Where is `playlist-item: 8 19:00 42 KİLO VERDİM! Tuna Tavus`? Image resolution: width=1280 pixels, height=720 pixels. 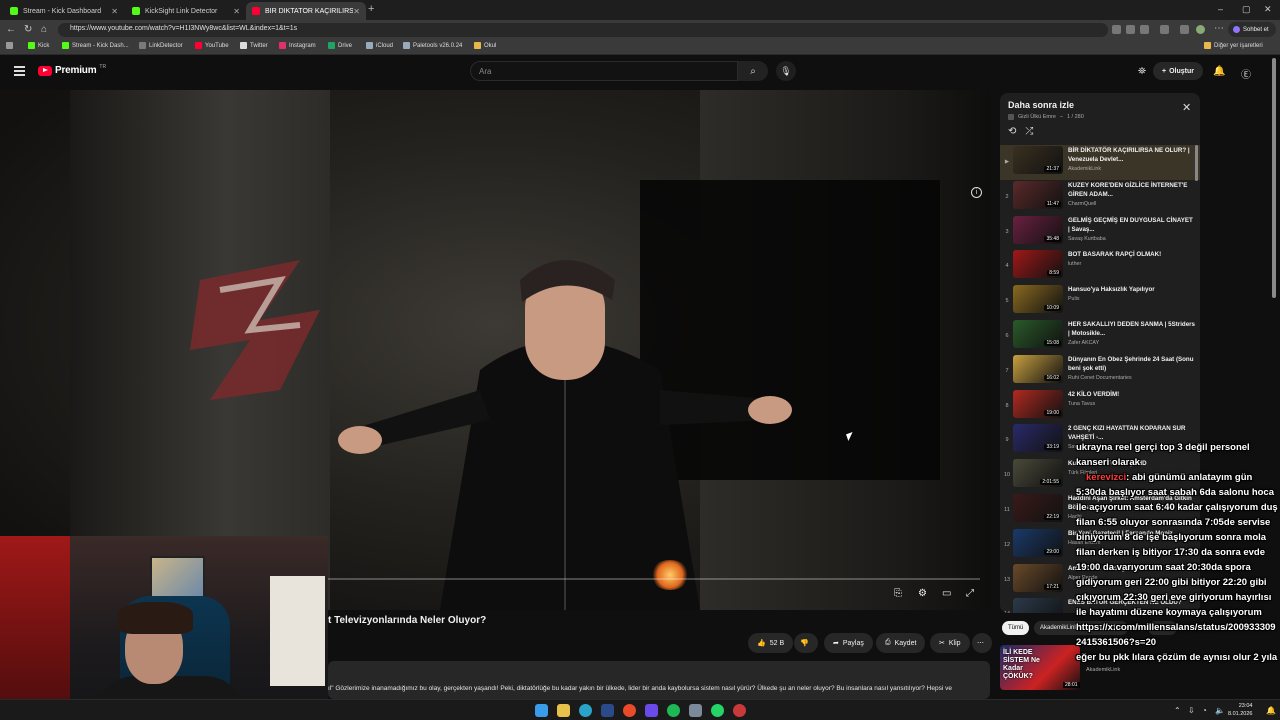
playlist-item: 8 19:00 42 KİLO VERDİM! Tuna Tavus is located at coordinates (1100, 406).